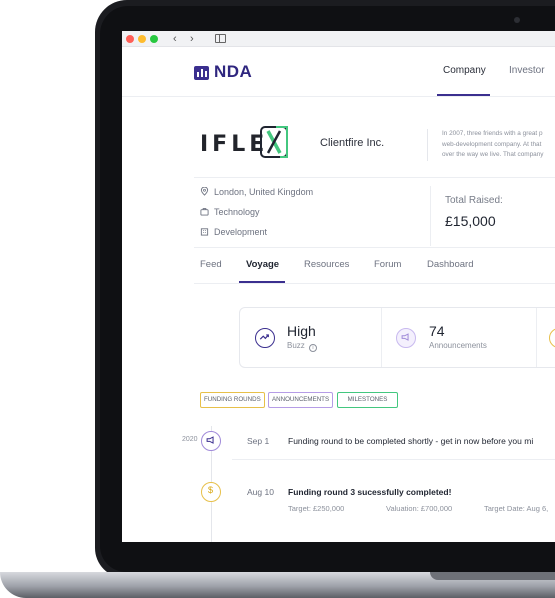 The image size is (555, 598). I want to click on timeline-year: 2020, so click(190, 439).